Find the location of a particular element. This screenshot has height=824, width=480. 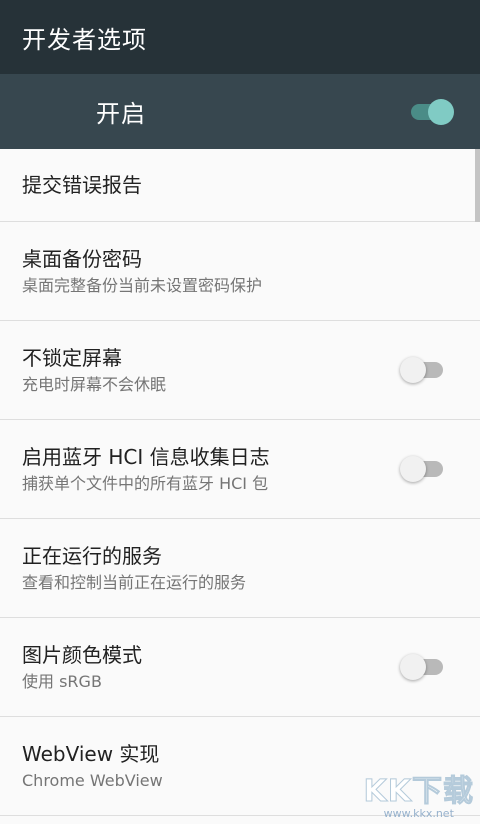

setting-summary: 查看和控制当前正在运行的服务 is located at coordinates (134, 582).